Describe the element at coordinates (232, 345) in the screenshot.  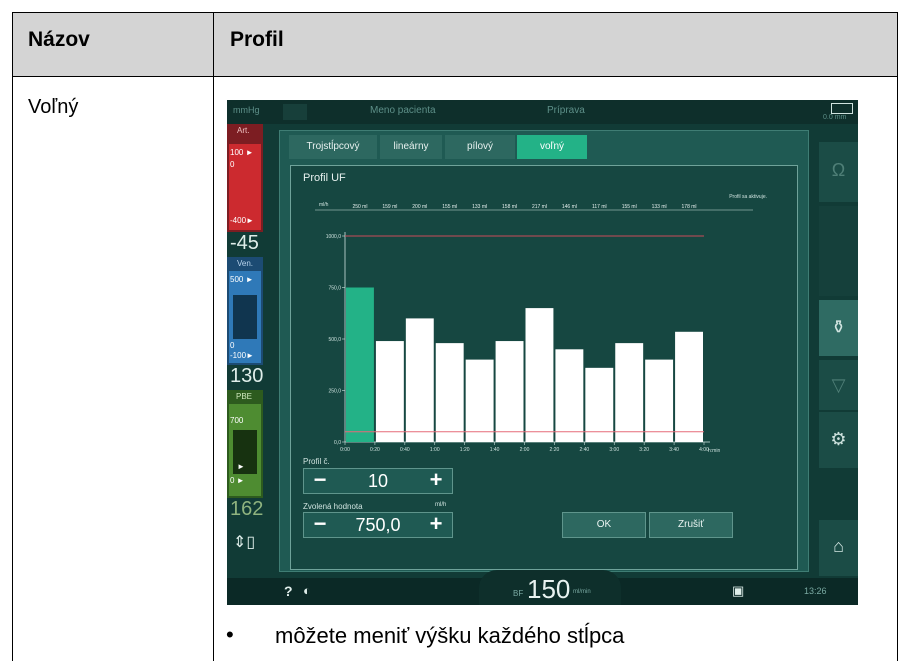
I see `venous-zero: 0` at that location.